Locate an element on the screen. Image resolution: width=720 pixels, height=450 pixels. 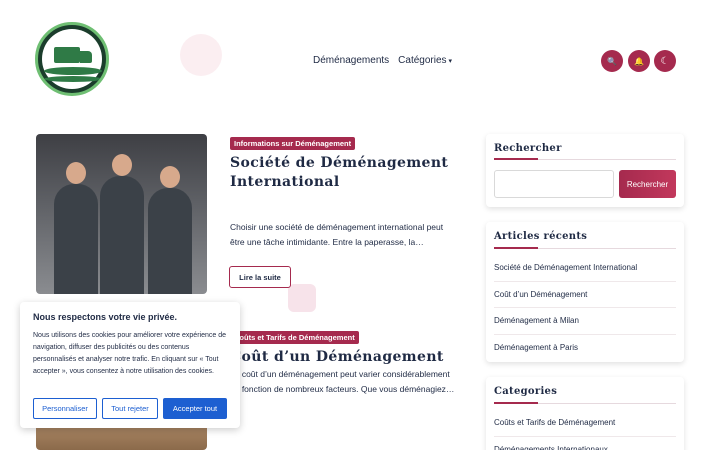
search-button: 🔍 is located at coordinates (612, 61).